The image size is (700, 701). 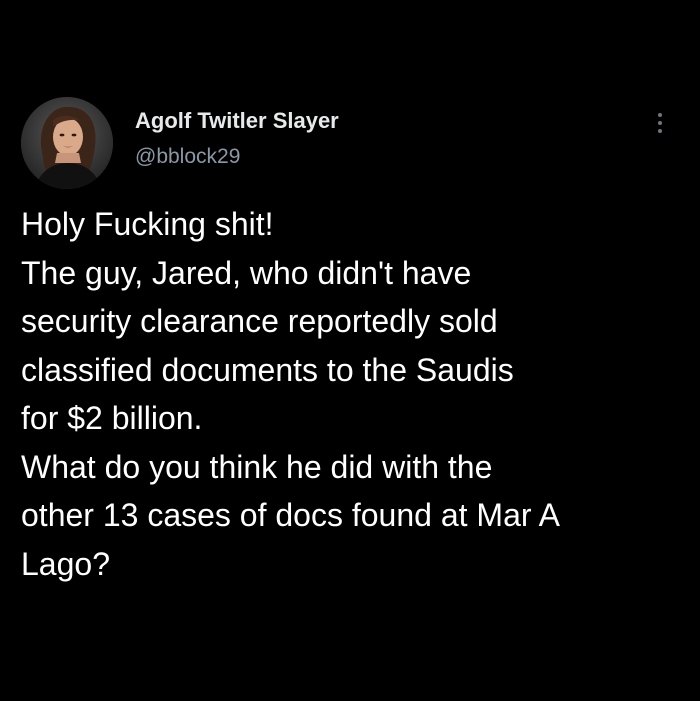 What do you see at coordinates (290, 515) in the screenshot?
I see `tweet-text-line: other 13 cases of docs found at Mar A` at bounding box center [290, 515].